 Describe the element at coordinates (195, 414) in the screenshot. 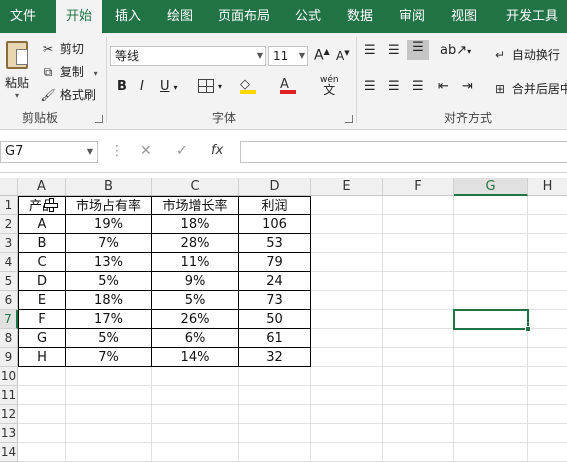

I see `cell-c12` at that location.